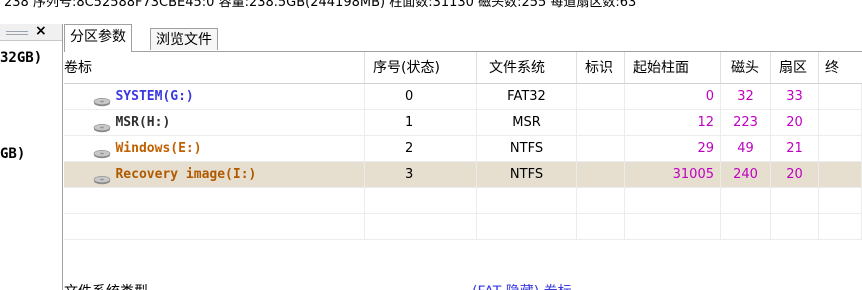 This screenshot has height=290, width=862. I want to click on partition-name-cell: Recovery image(I:), so click(214, 175).